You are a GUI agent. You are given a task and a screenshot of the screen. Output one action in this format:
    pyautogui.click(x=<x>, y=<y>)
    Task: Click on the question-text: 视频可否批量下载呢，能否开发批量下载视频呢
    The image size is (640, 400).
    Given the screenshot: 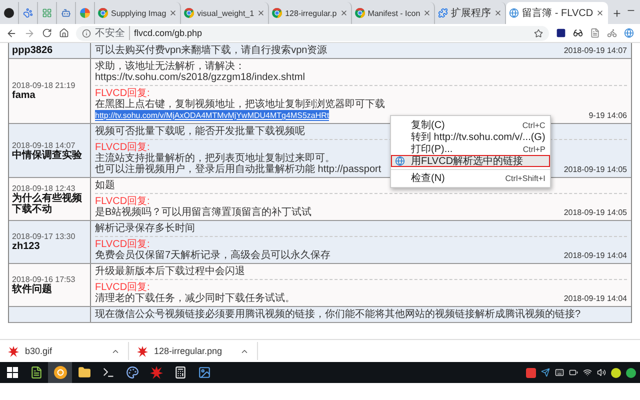 What is the action you would take?
    pyautogui.click(x=200, y=131)
    